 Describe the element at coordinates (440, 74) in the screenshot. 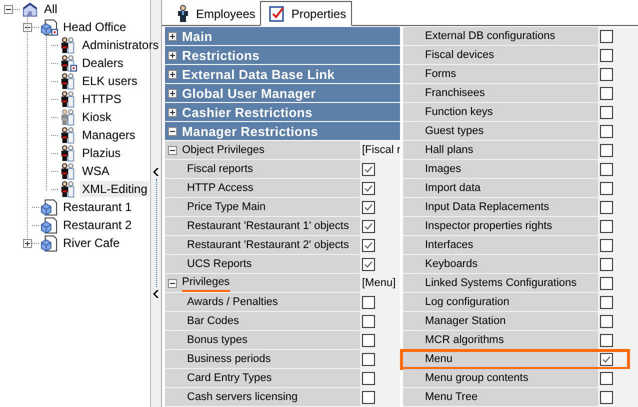

I see `property-label: Forms` at that location.